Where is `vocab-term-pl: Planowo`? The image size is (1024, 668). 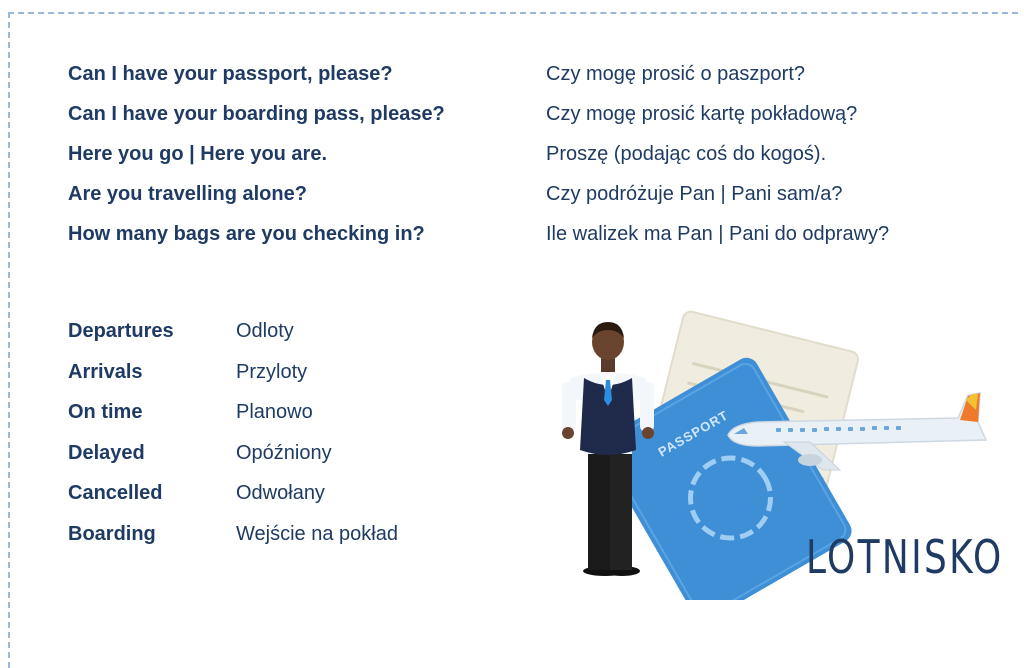
vocab-term-pl: Planowo is located at coordinates (274, 412).